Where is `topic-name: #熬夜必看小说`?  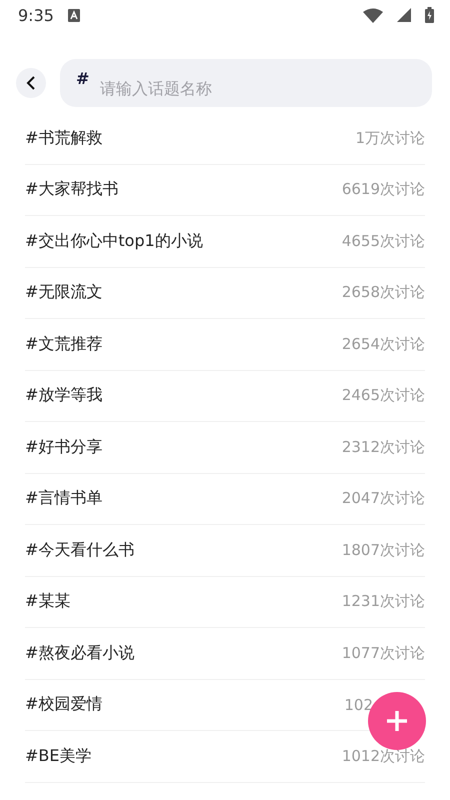
topic-name: #熬夜必看小说 is located at coordinates (79, 653).